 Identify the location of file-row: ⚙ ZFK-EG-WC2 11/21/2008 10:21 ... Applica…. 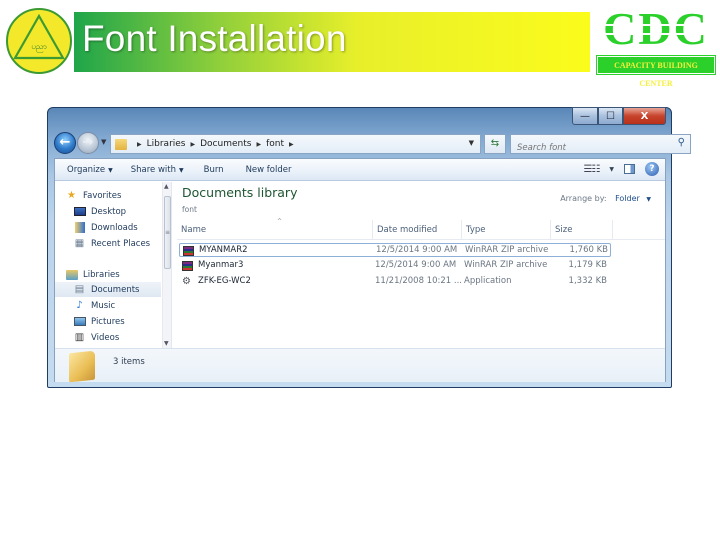
(395, 282).